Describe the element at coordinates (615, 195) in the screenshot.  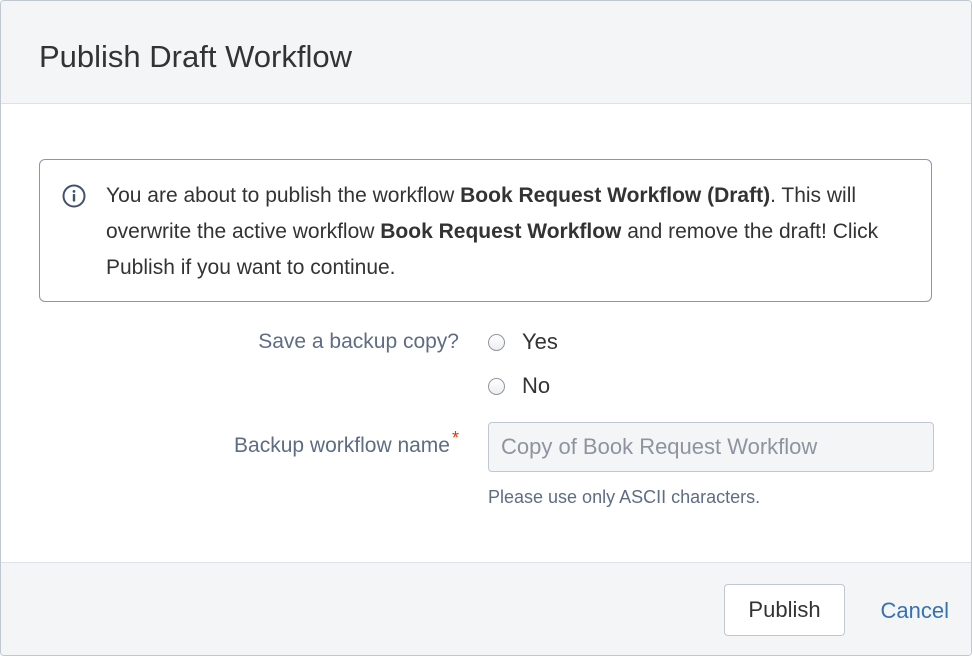
I see `draft-workflow-name: Book Request Workflow (Draft)` at that location.